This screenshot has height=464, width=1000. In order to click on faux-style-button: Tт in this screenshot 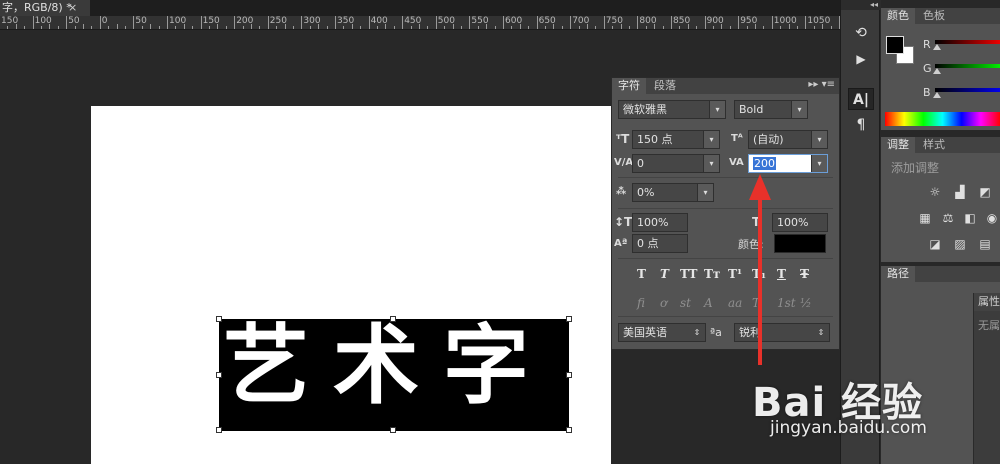, I will do `click(712, 274)`.